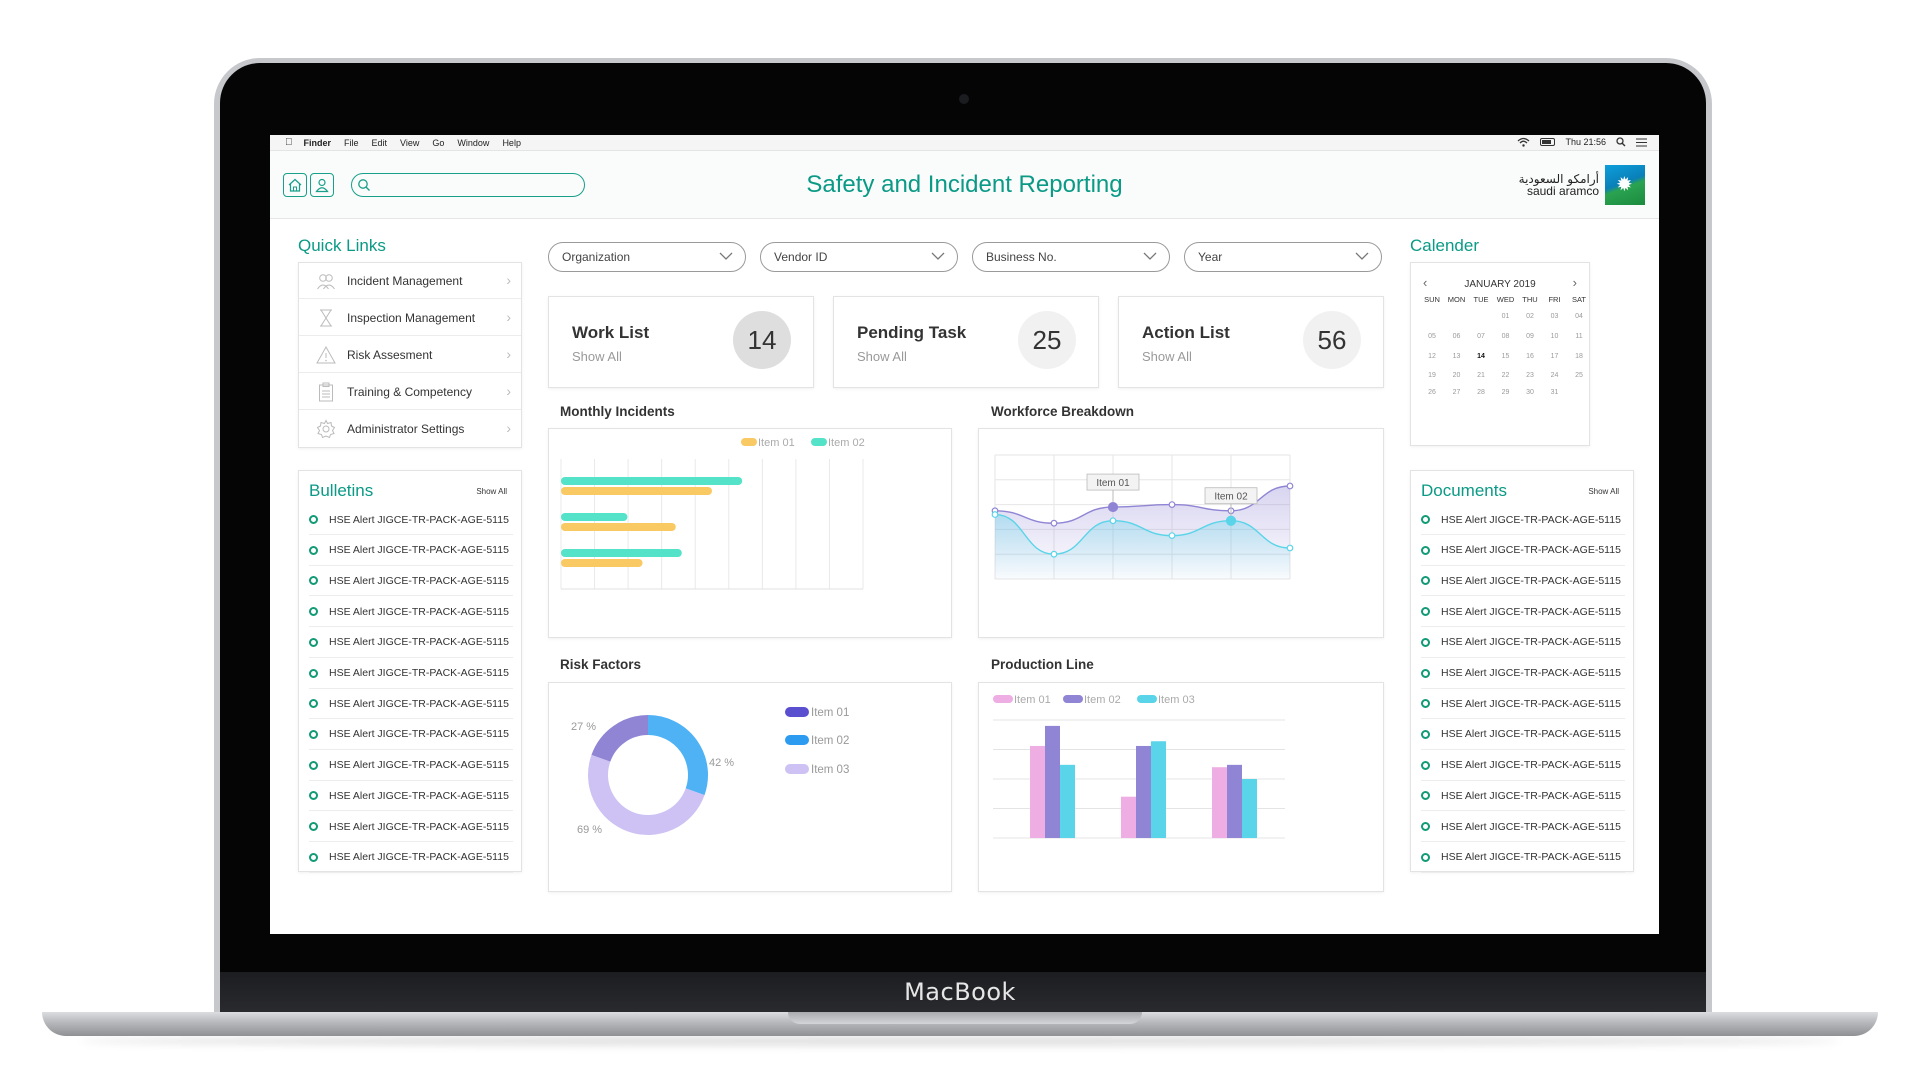 This screenshot has height=1080, width=1920. What do you see at coordinates (1481, 356) in the screenshot?
I see `calendar-day: 14` at bounding box center [1481, 356].